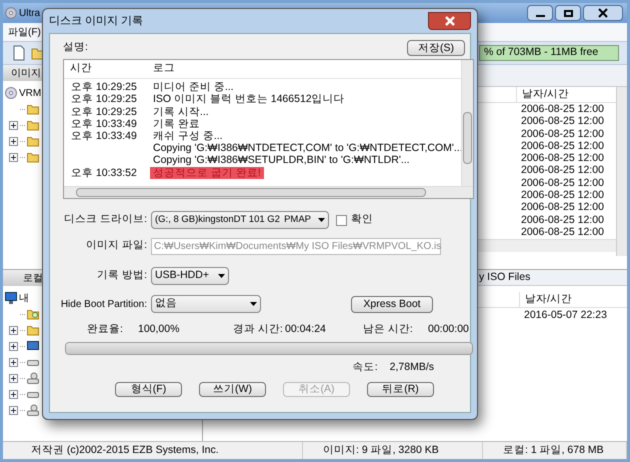  I want to click on monitor-icon, so click(33, 346).